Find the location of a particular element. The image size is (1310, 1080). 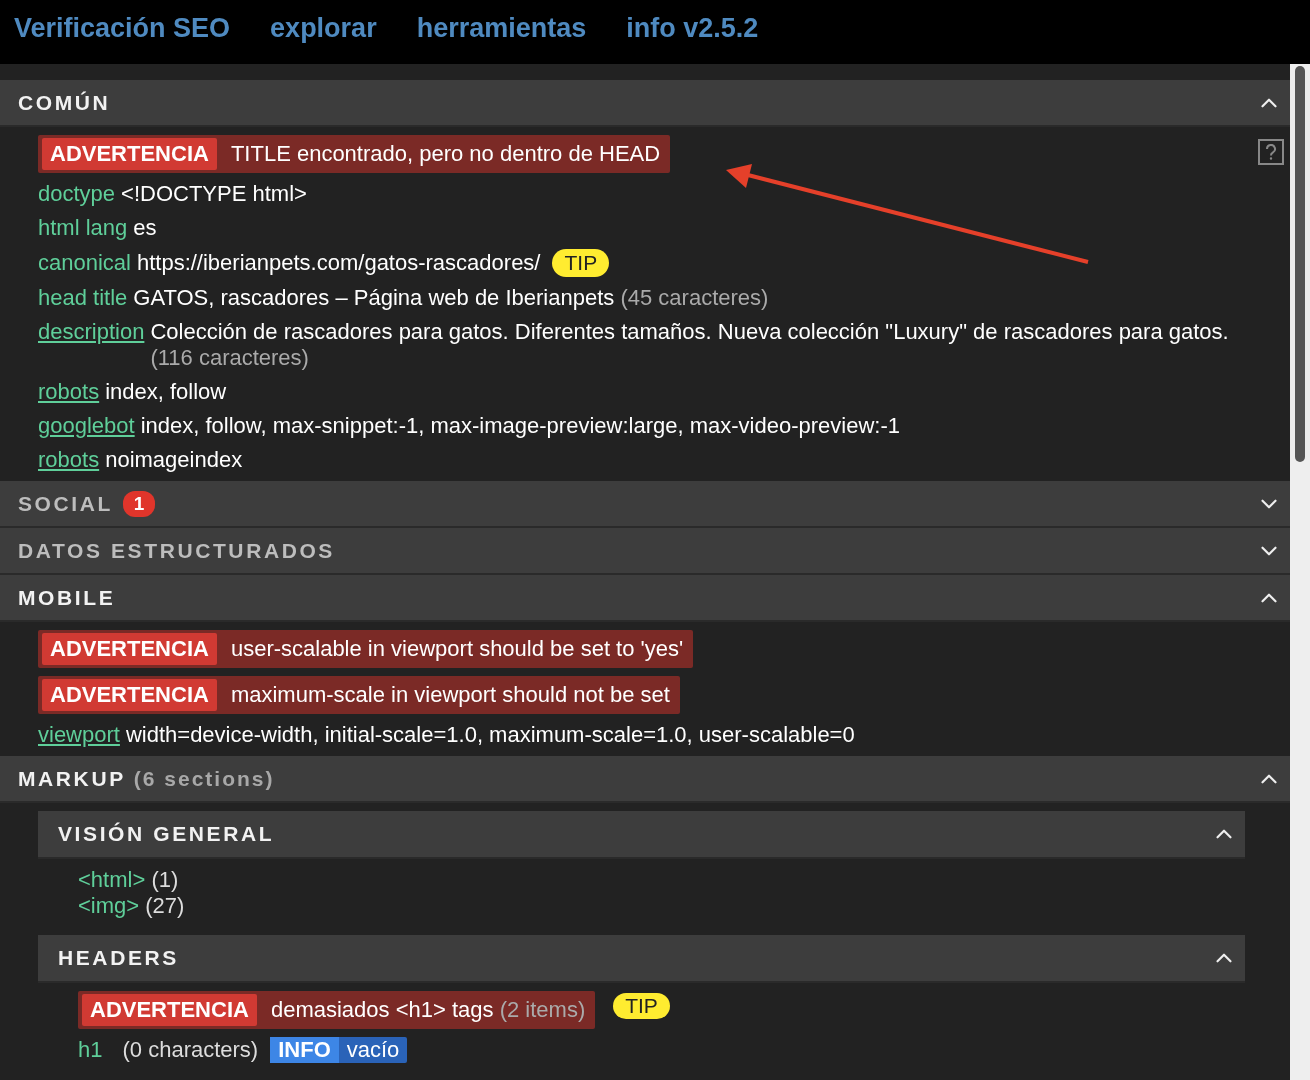

property-key: head title is located at coordinates (83, 298).